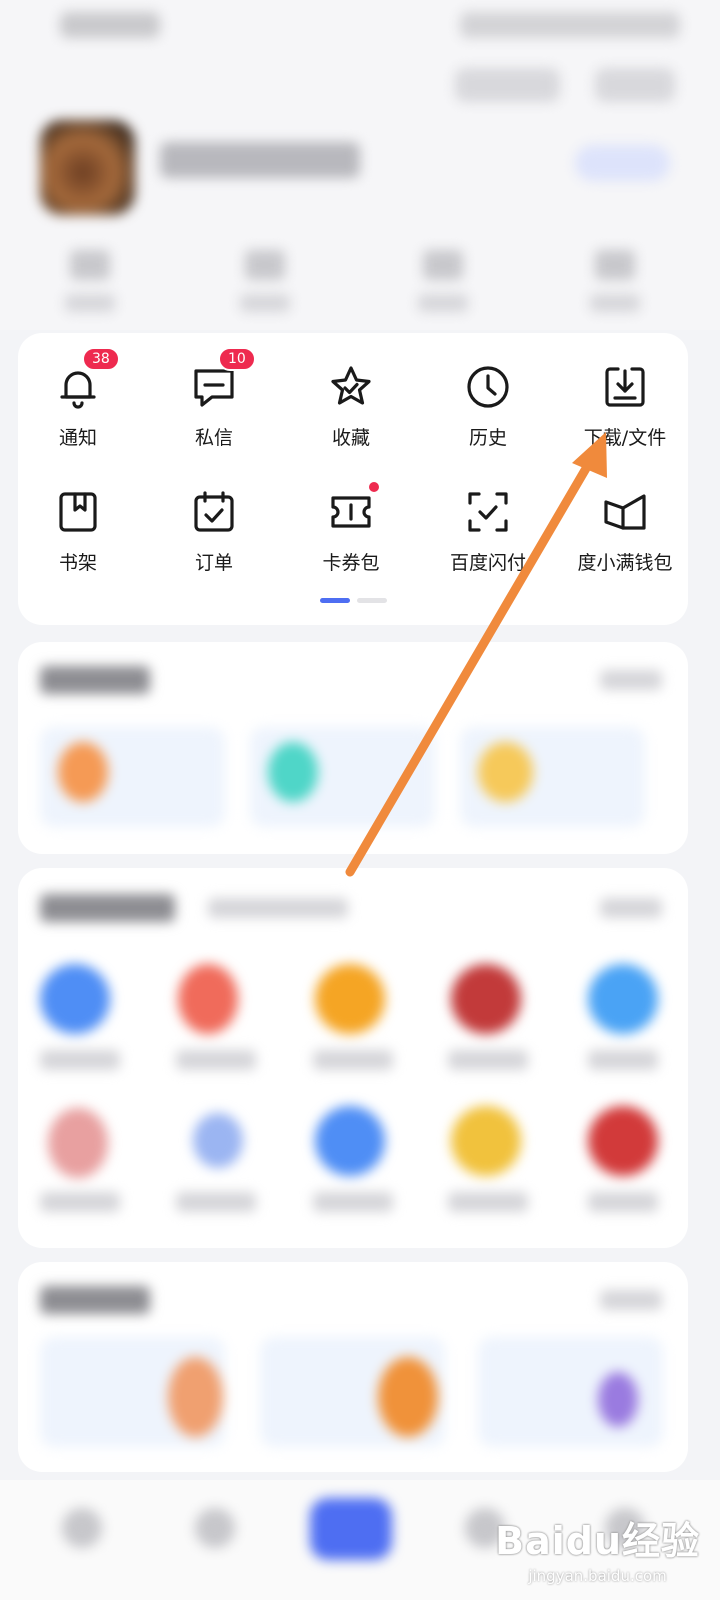  I want to click on quick-item-label: 百度闪付, so click(487, 563).